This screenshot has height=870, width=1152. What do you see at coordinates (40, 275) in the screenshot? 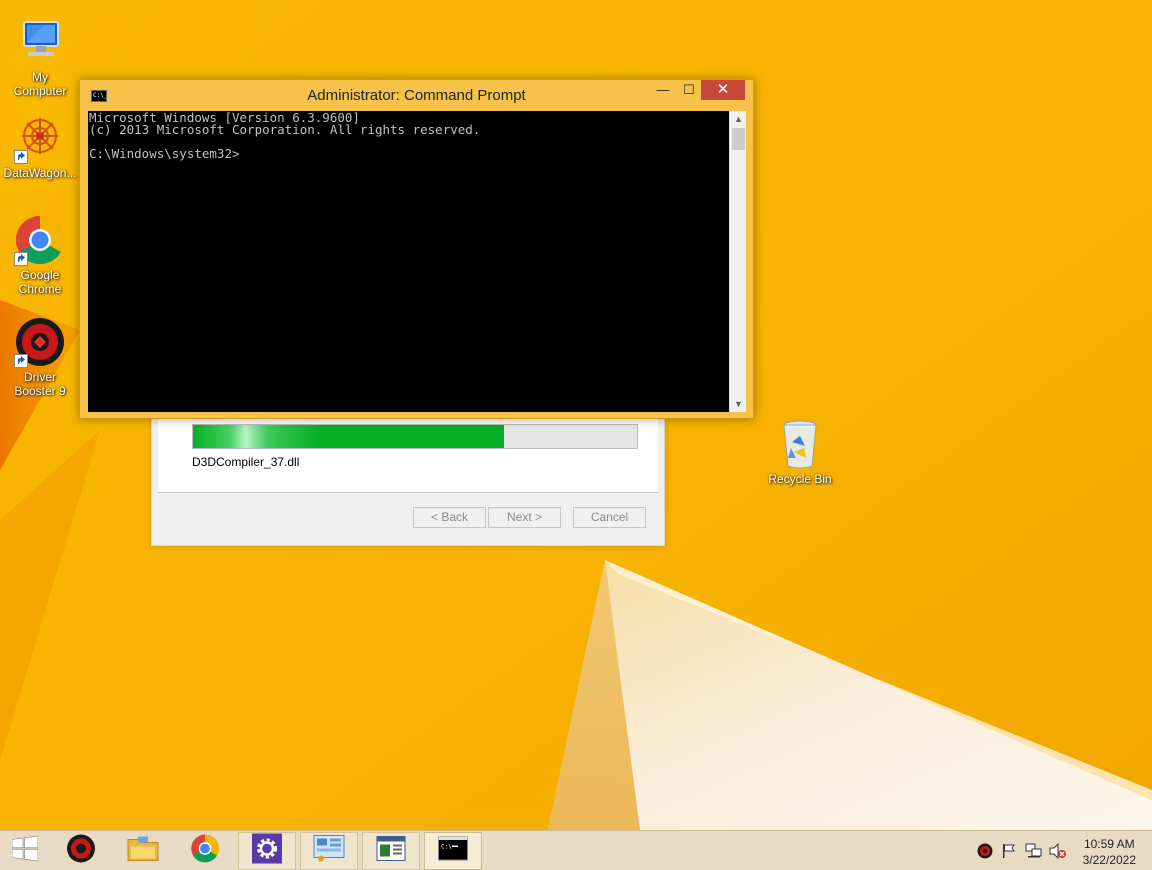
I see `desktop-icon-label: Google` at bounding box center [40, 275].